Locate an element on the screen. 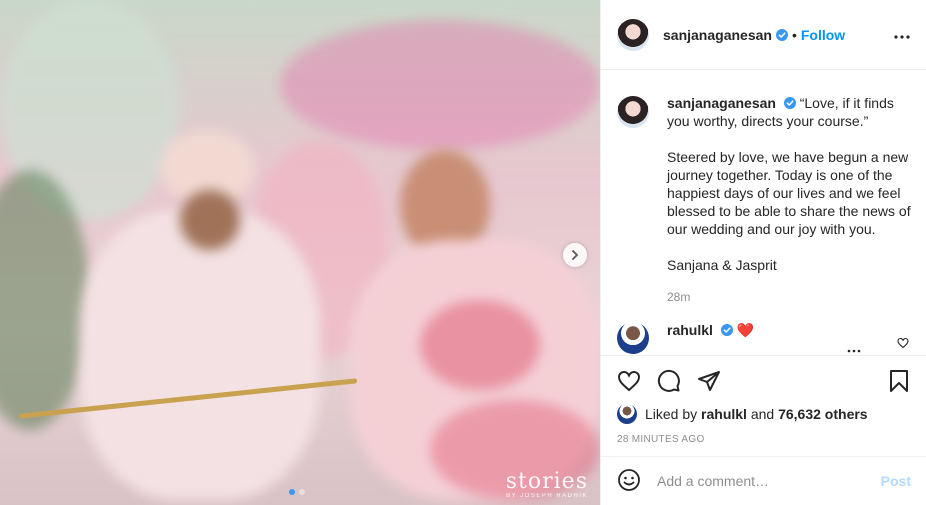 The width and height of the screenshot is (926, 505). post-header: sanjanaganesan • Follow is located at coordinates (763, 35).